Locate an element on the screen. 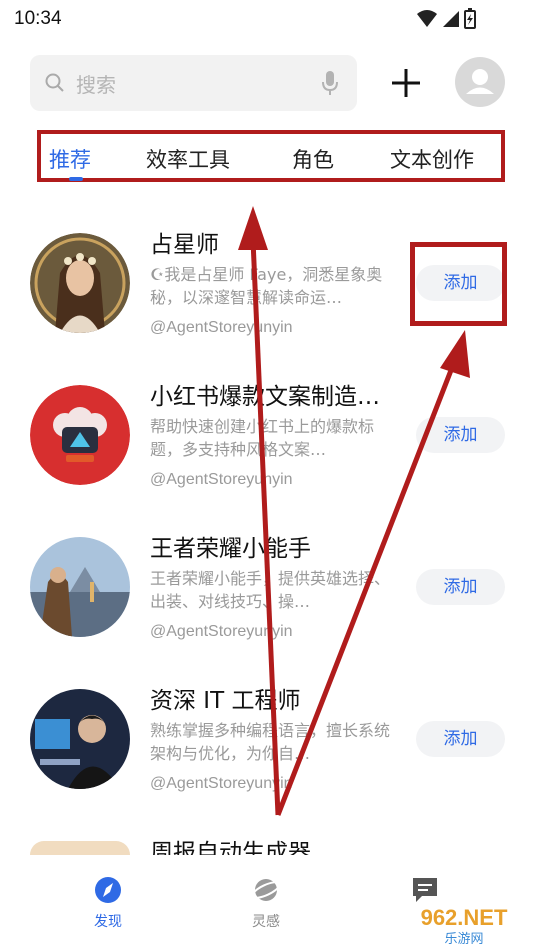 This screenshot has width=535, height=951. annotation-highlight-box is located at coordinates (458, 284).